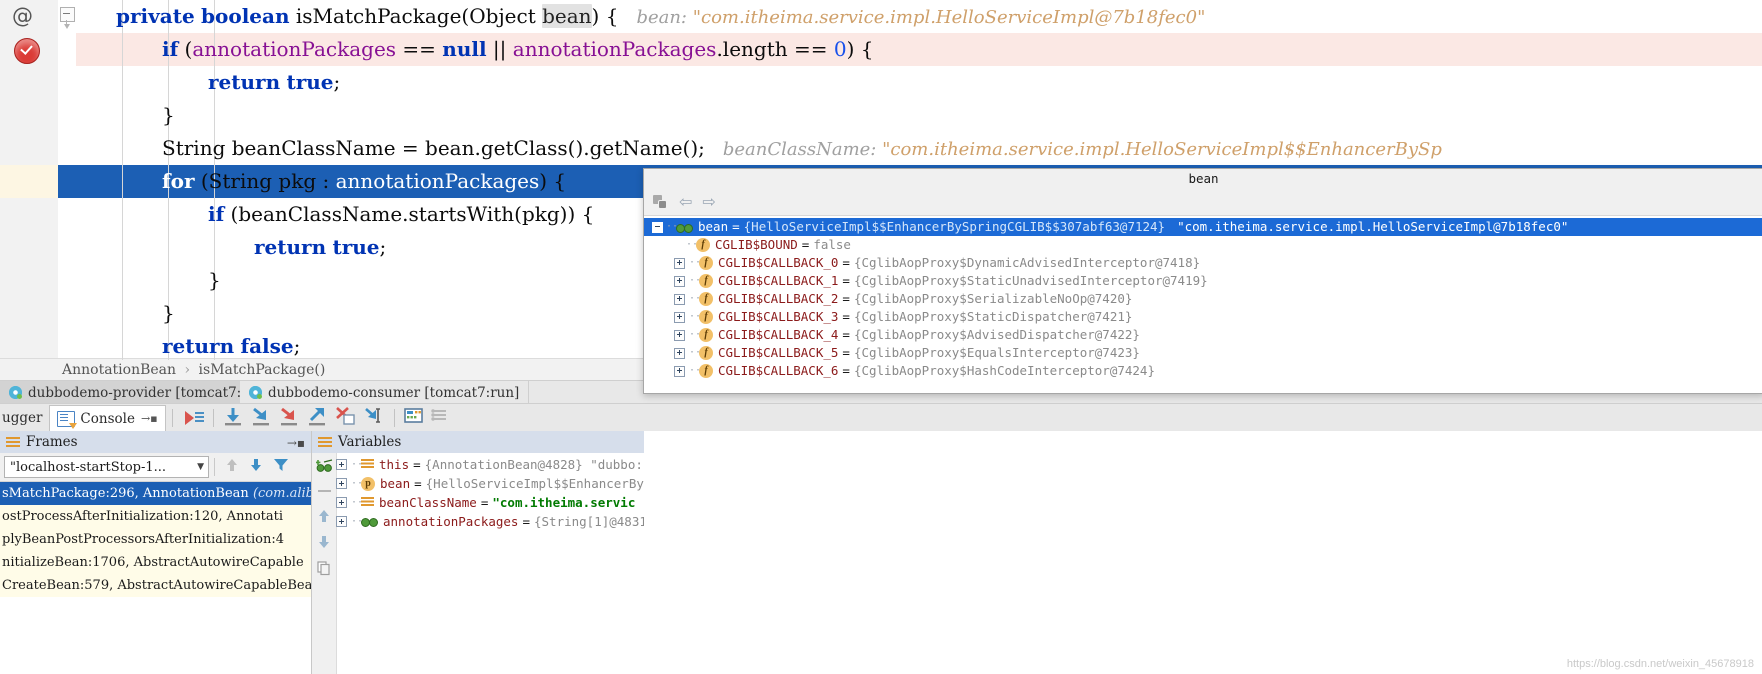 The image size is (1762, 674). What do you see at coordinates (478, 483) in the screenshot?
I see `variable-row: ···pbean={HelloServiceImpl$$EnhancerByS` at bounding box center [478, 483].